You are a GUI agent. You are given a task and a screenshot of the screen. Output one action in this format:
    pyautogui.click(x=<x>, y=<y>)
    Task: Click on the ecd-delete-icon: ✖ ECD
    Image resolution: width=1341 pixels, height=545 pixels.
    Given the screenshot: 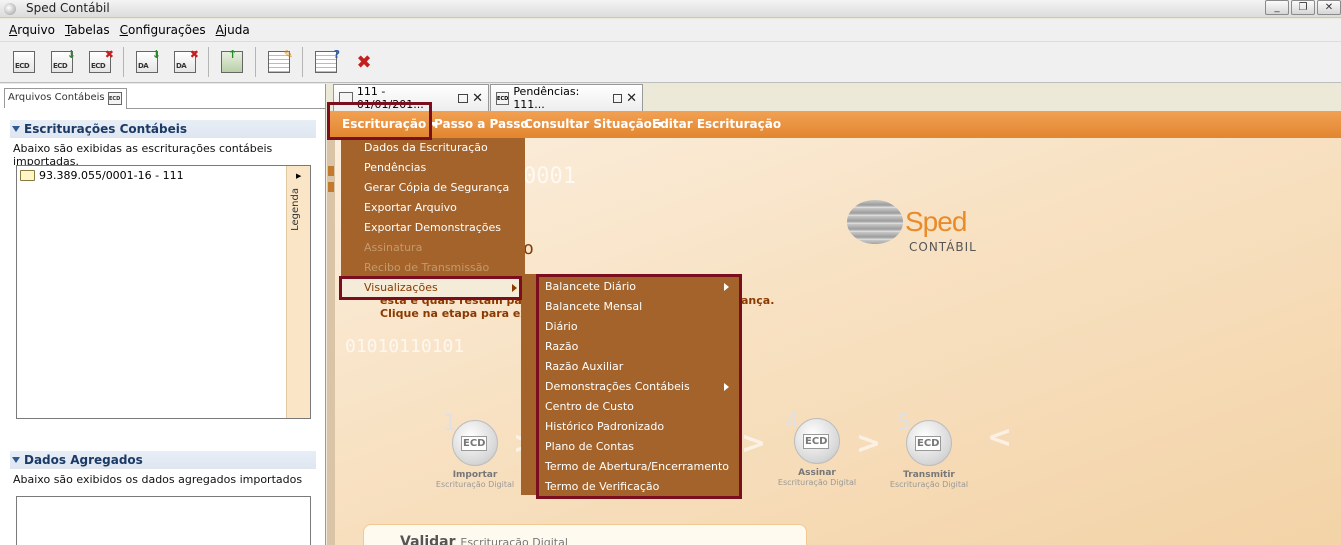 What is the action you would take?
    pyautogui.click(x=101, y=60)
    